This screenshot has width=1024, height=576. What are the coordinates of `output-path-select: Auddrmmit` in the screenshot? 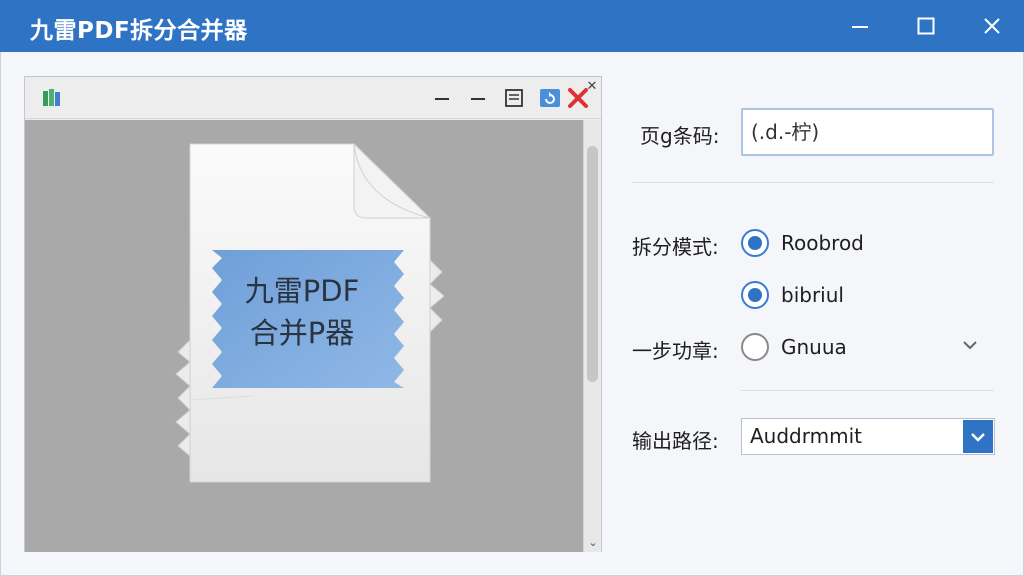 It's located at (868, 436).